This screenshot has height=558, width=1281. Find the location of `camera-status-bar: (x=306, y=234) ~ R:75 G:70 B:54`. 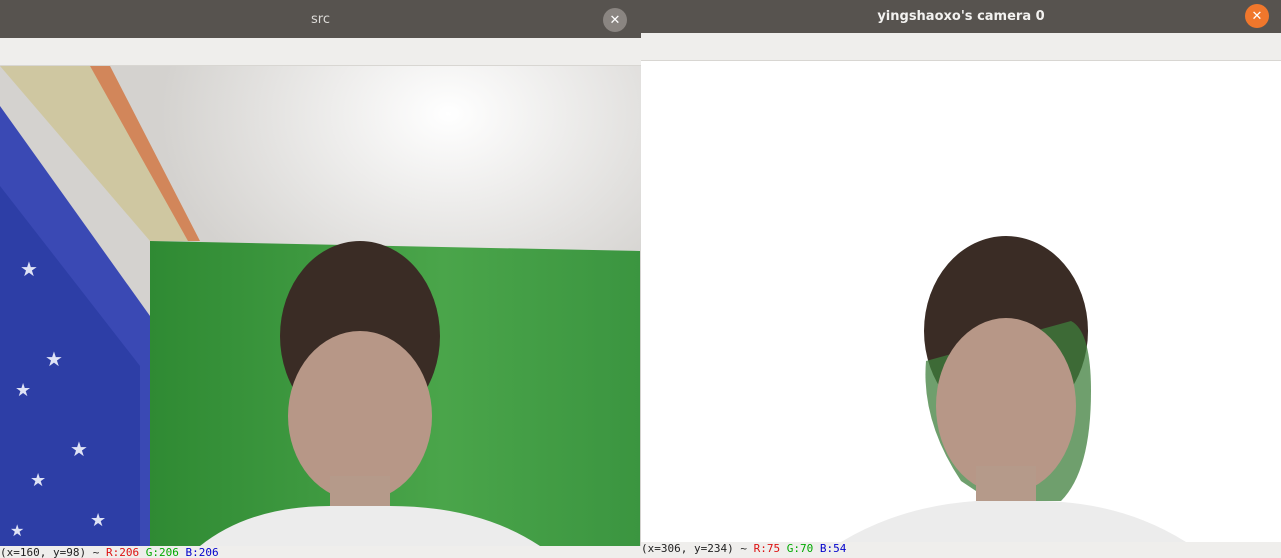

camera-status-bar: (x=306, y=234) ~ R:75 G:70 B:54 is located at coordinates (961, 550).